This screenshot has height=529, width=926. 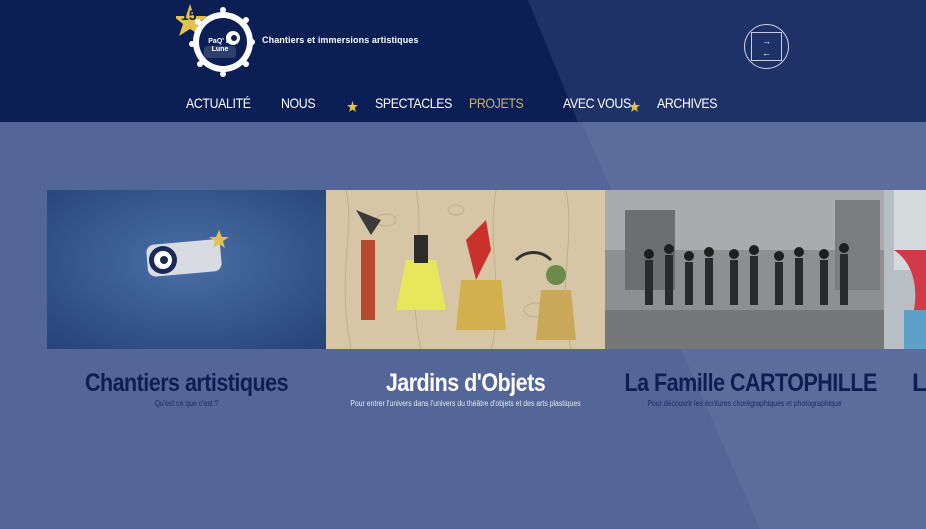 I want to click on le-graphic, so click(x=905, y=269).